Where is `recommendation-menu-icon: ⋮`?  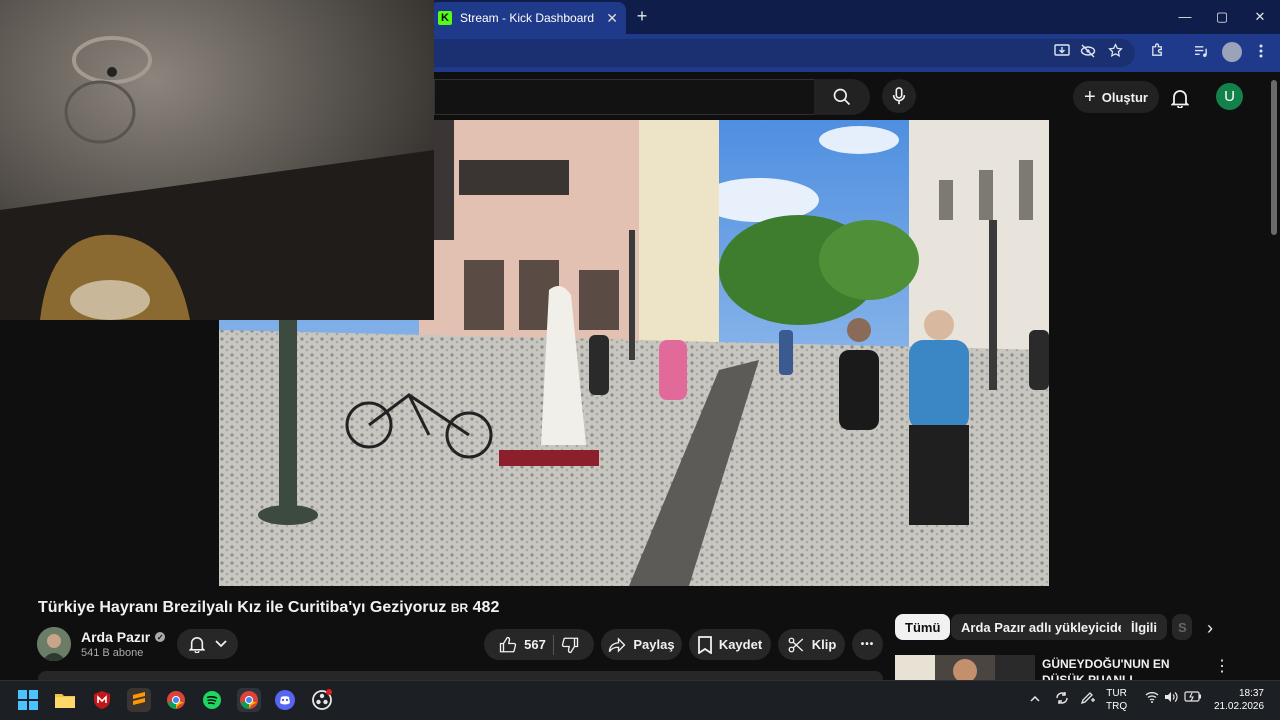
recommendation-menu-icon: ⋮ is located at coordinates (1222, 666).